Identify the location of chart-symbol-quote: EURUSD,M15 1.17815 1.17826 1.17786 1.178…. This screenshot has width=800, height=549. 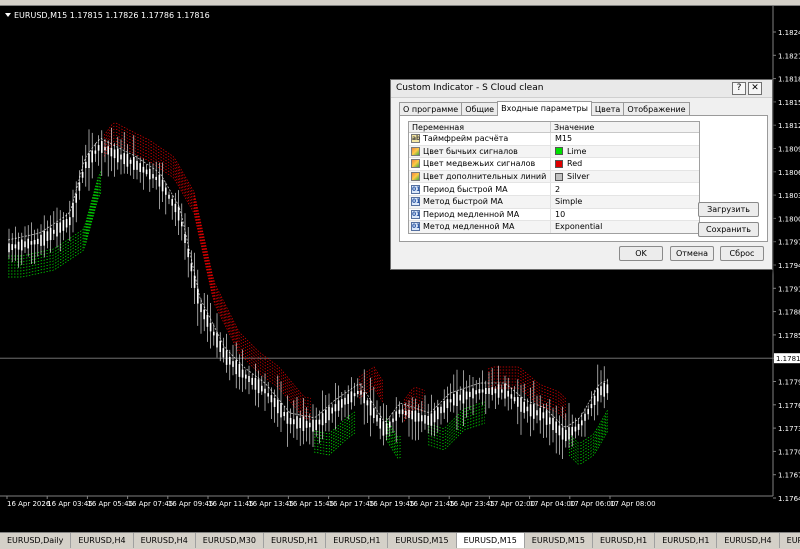
(112, 15).